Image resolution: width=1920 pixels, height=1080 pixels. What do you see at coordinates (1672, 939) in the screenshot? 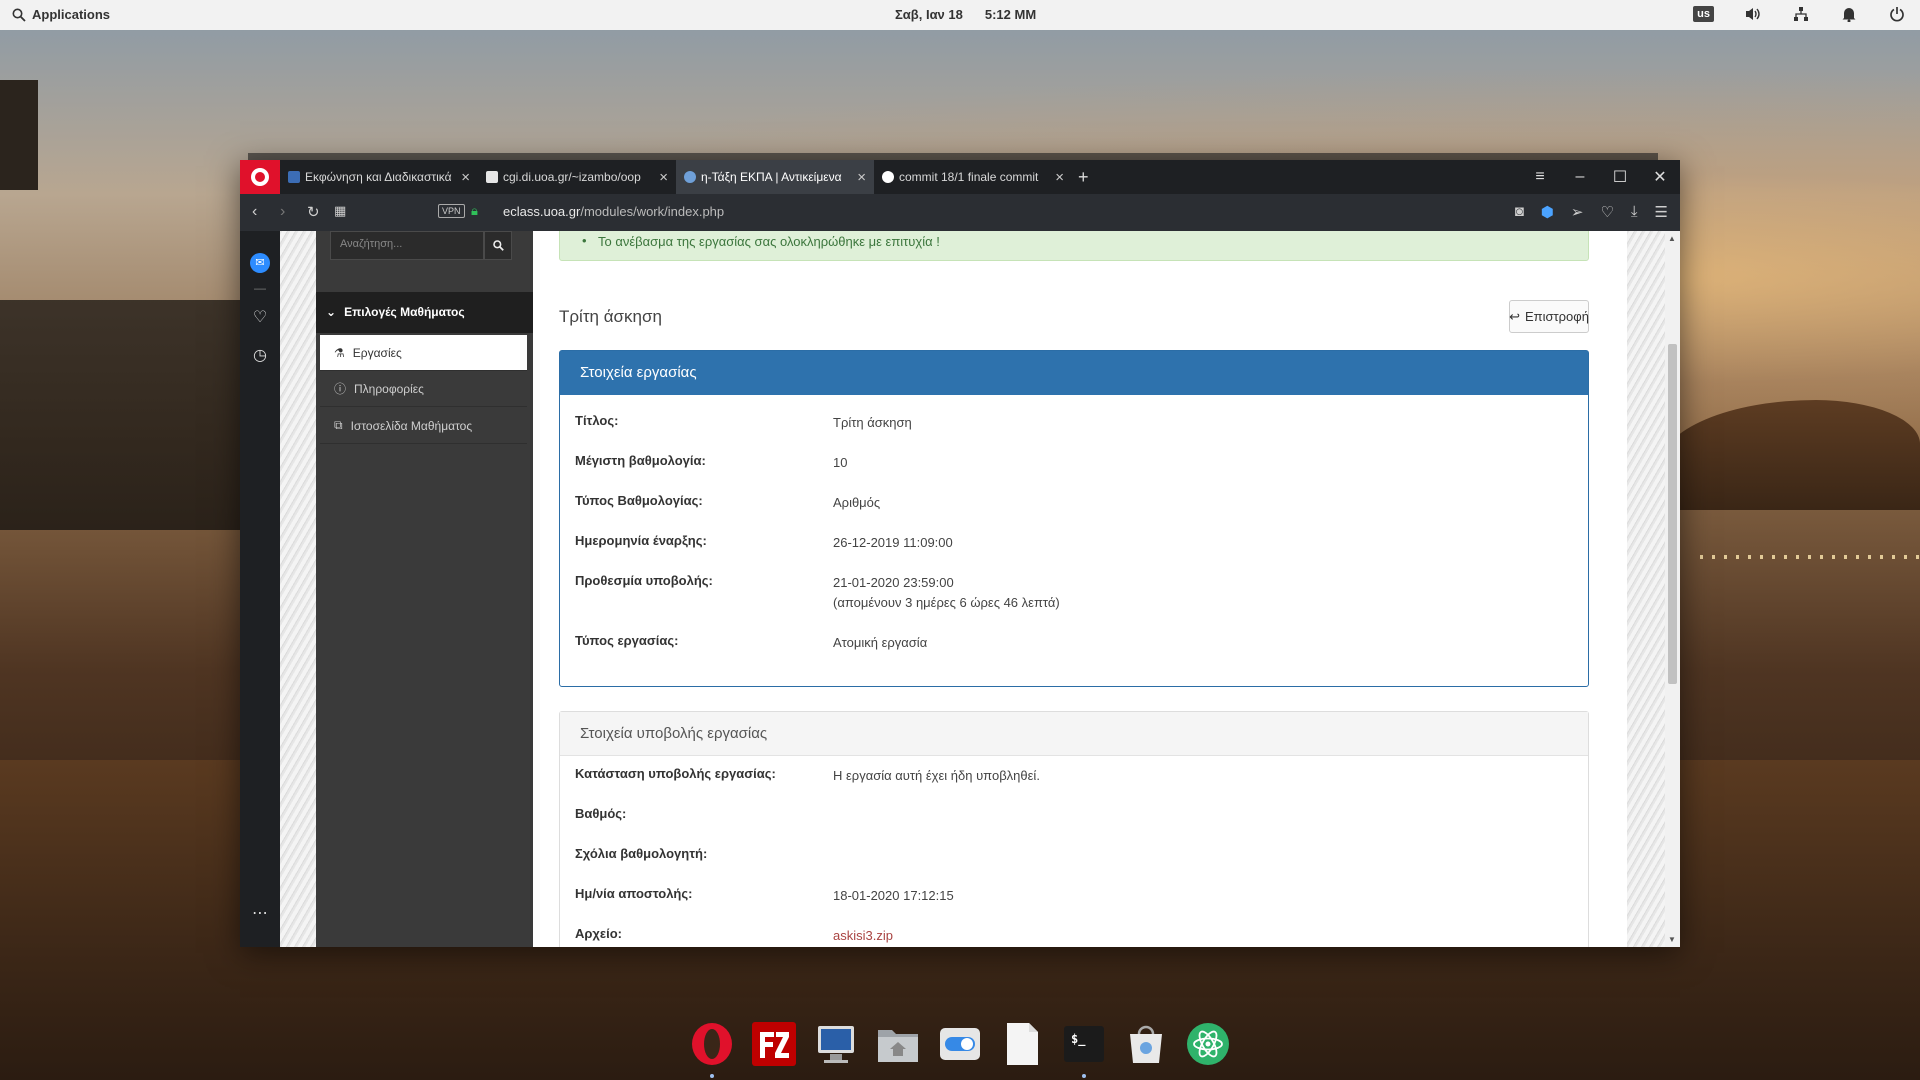
I see `scroll-down-arrow-icon: ▼` at bounding box center [1672, 939].